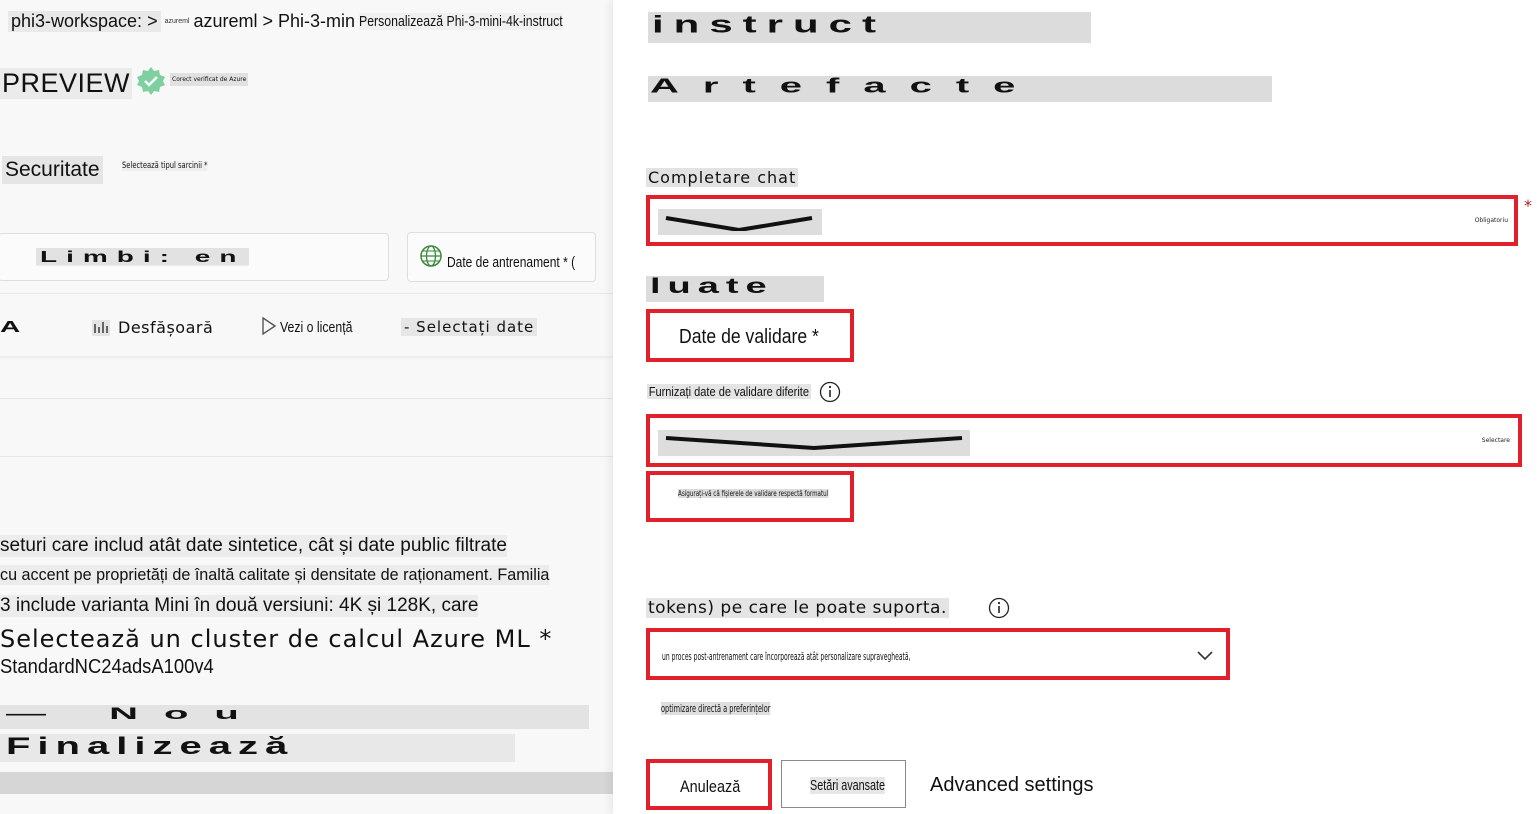 This screenshot has height=814, width=1537. What do you see at coordinates (769, 25) in the screenshot?
I see `panel-title-text: instruct` at bounding box center [769, 25].